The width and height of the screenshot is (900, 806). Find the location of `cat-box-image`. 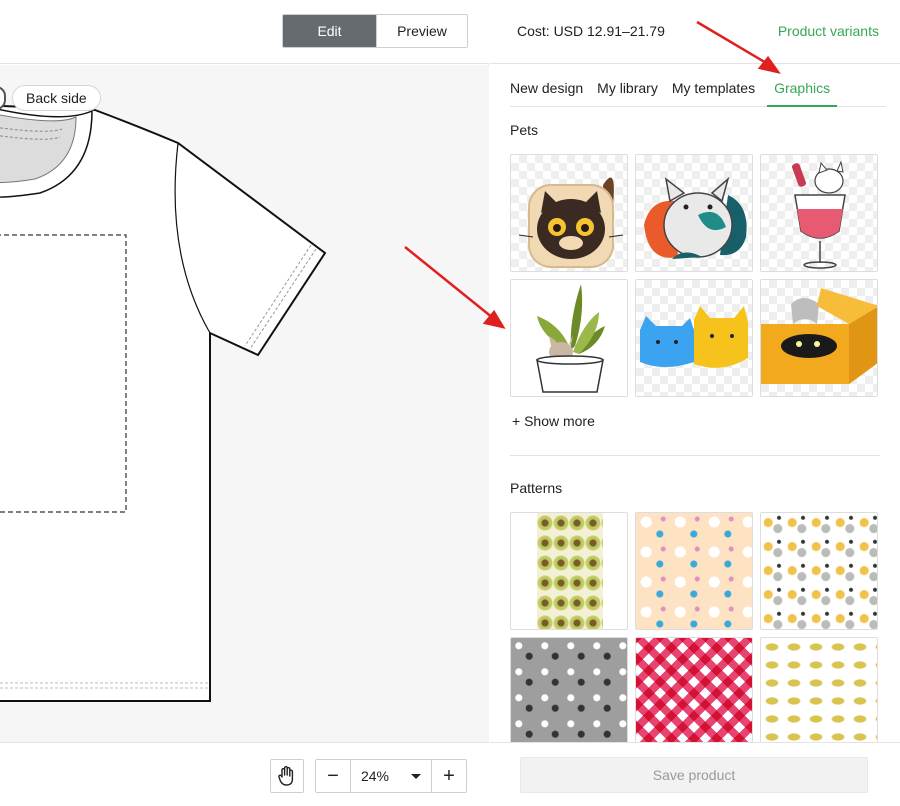

cat-box-image is located at coordinates (819, 336).